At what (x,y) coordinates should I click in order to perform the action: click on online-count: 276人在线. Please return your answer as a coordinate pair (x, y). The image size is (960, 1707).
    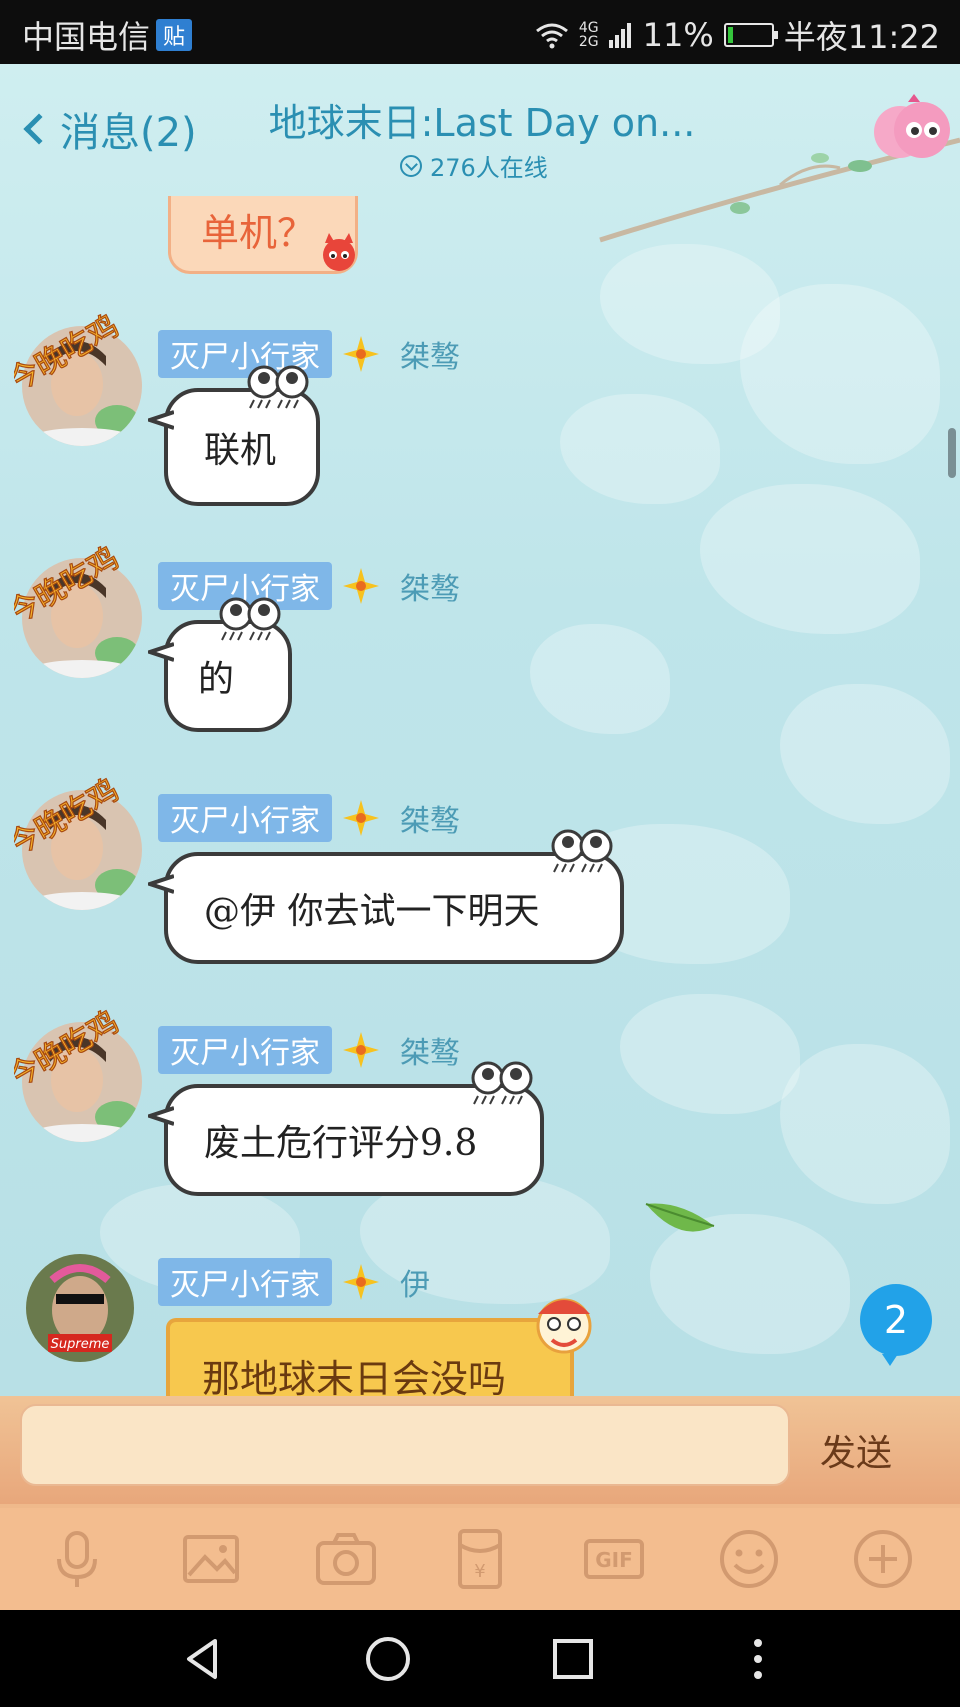
    Looking at the image, I should click on (474, 165).